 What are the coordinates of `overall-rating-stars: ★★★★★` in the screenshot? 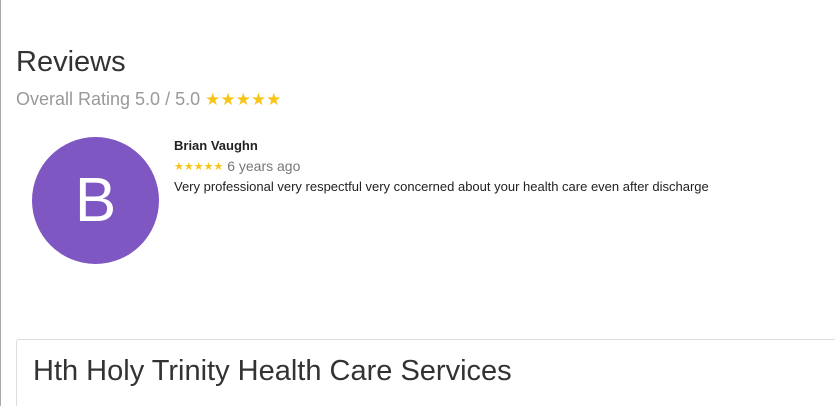 It's located at (243, 99).